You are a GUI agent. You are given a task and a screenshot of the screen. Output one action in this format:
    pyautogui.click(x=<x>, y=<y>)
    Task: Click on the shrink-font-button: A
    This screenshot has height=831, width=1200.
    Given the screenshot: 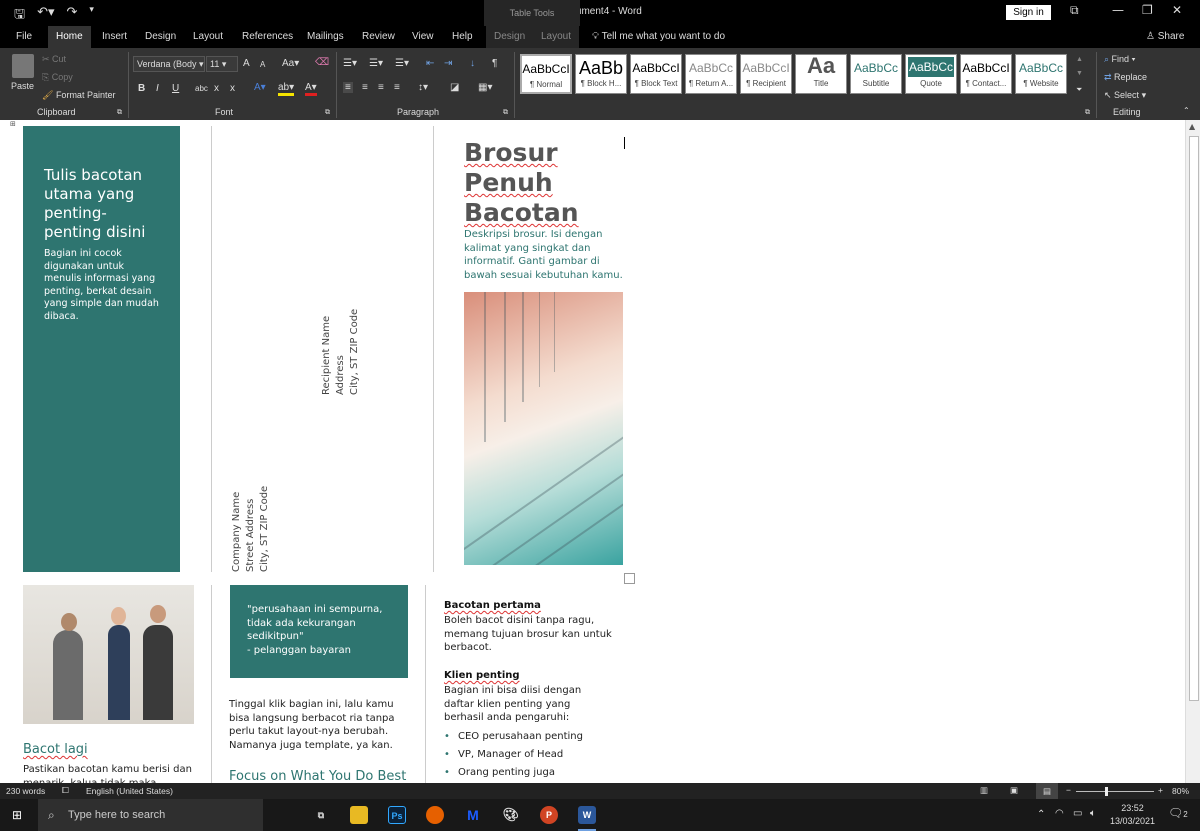 What is the action you would take?
    pyautogui.click(x=262, y=64)
    